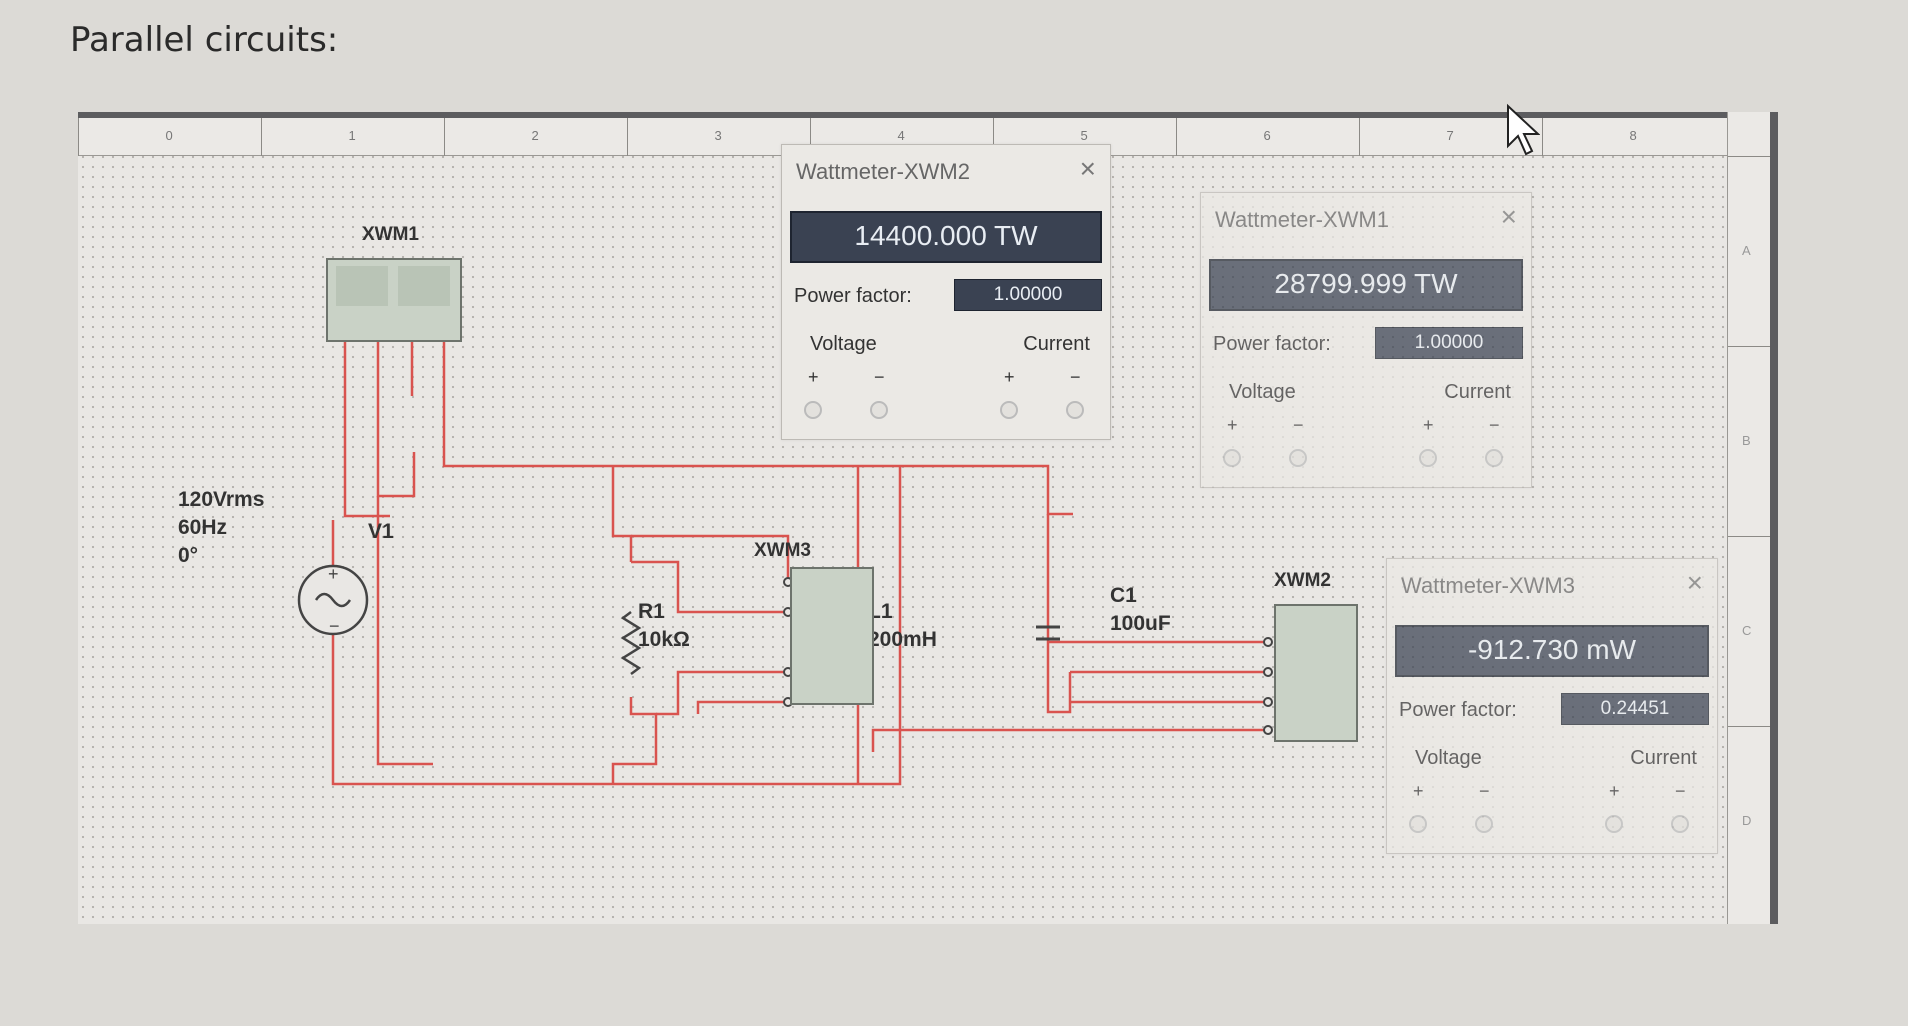 Image resolution: width=1908 pixels, height=1026 pixels. I want to click on c1-value-label: 100uF, so click(1140, 623).